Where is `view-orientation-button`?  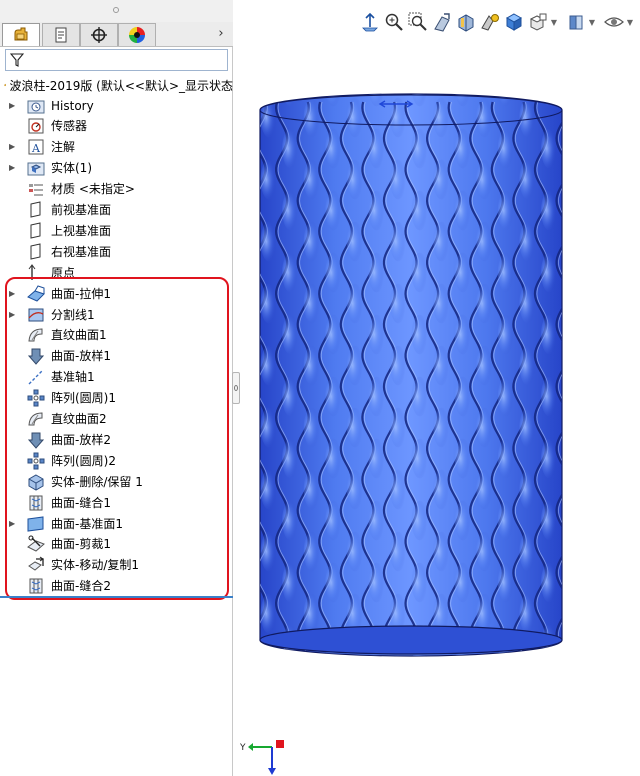
view-orientation-button is located at coordinates (370, 22).